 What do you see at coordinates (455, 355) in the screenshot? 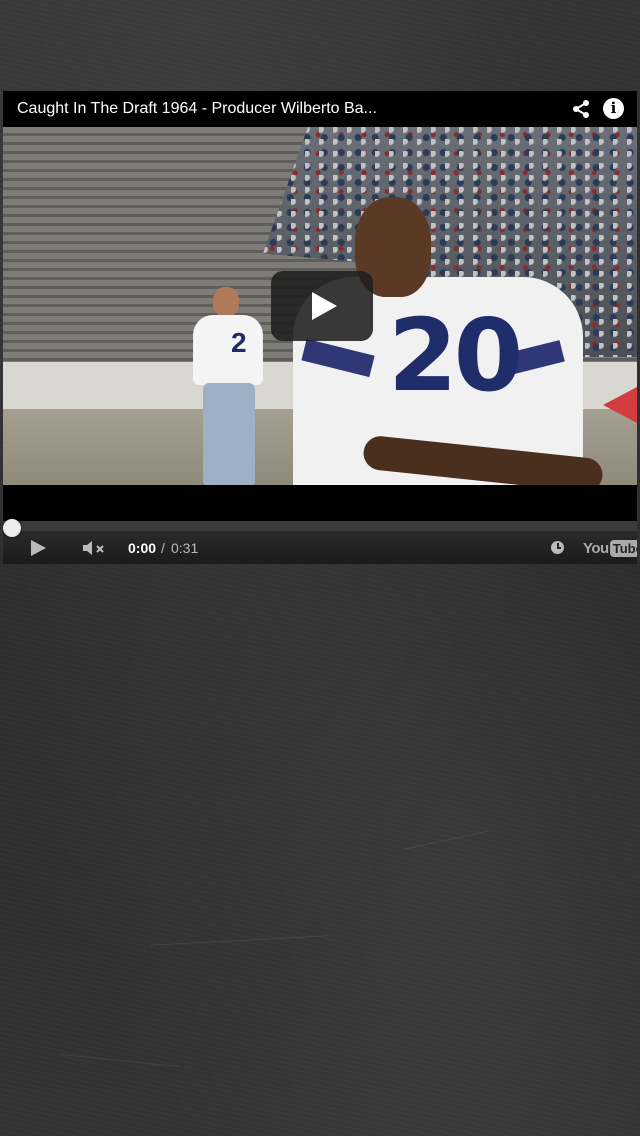
I see `jersey-number: 20` at bounding box center [455, 355].